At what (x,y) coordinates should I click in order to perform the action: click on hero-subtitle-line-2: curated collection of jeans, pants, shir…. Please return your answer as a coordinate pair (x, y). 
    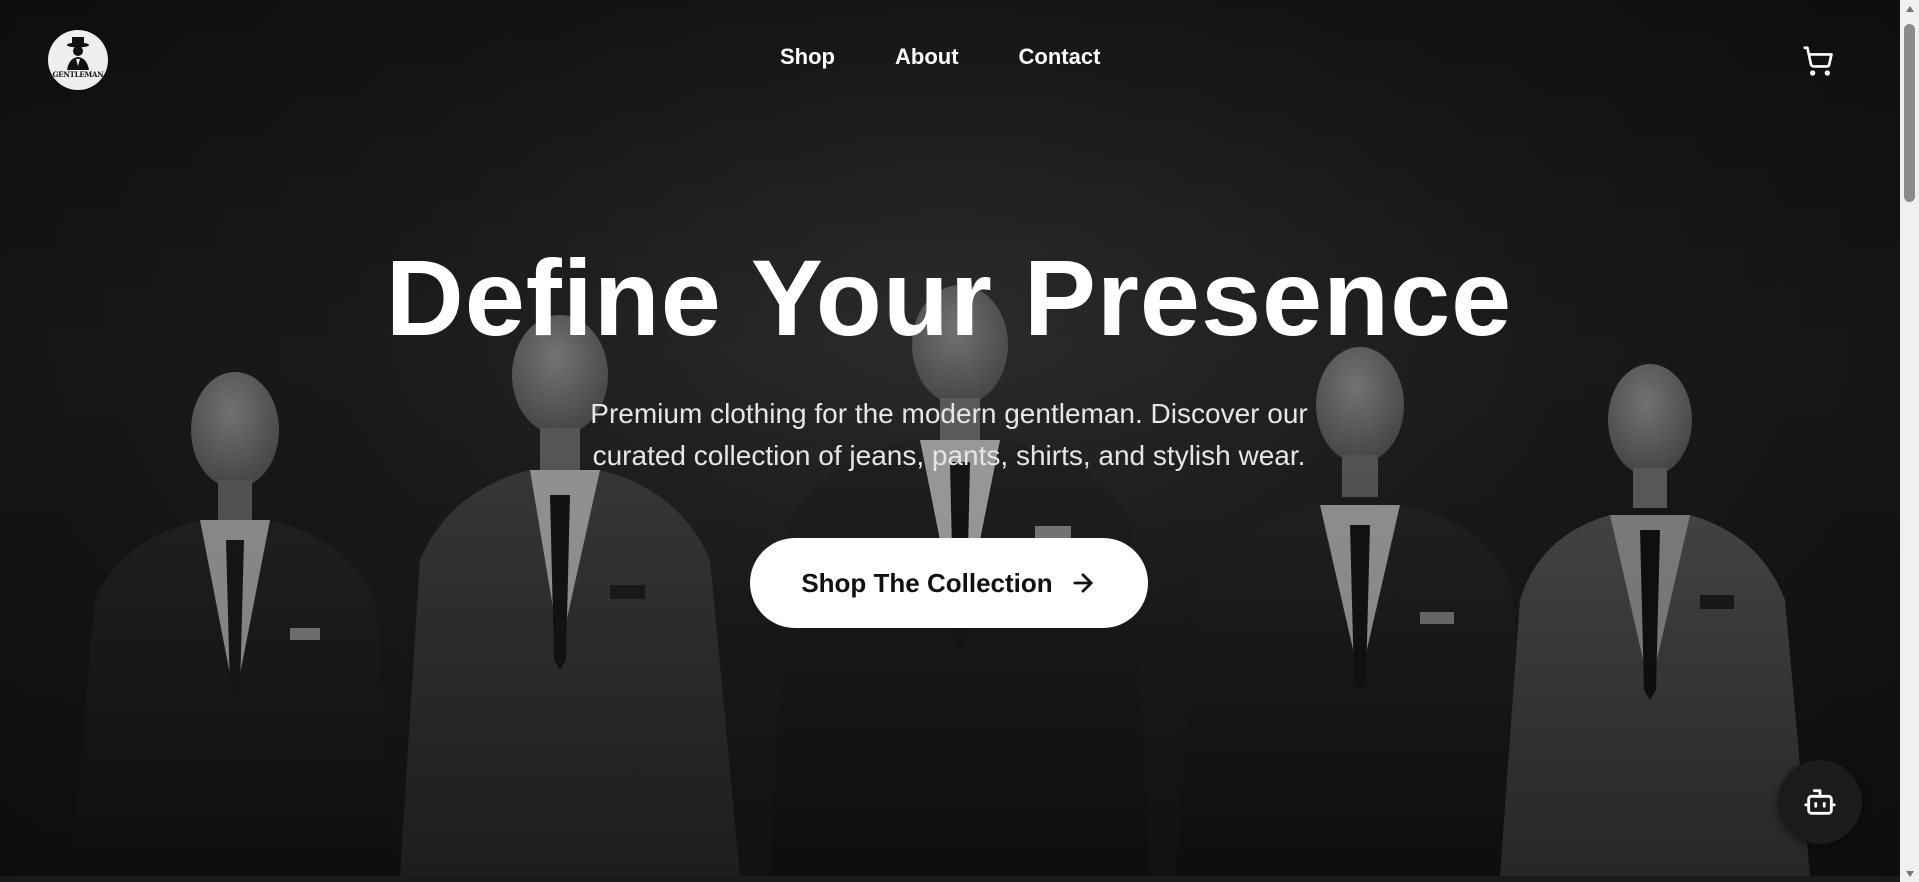
    Looking at the image, I should click on (949, 455).